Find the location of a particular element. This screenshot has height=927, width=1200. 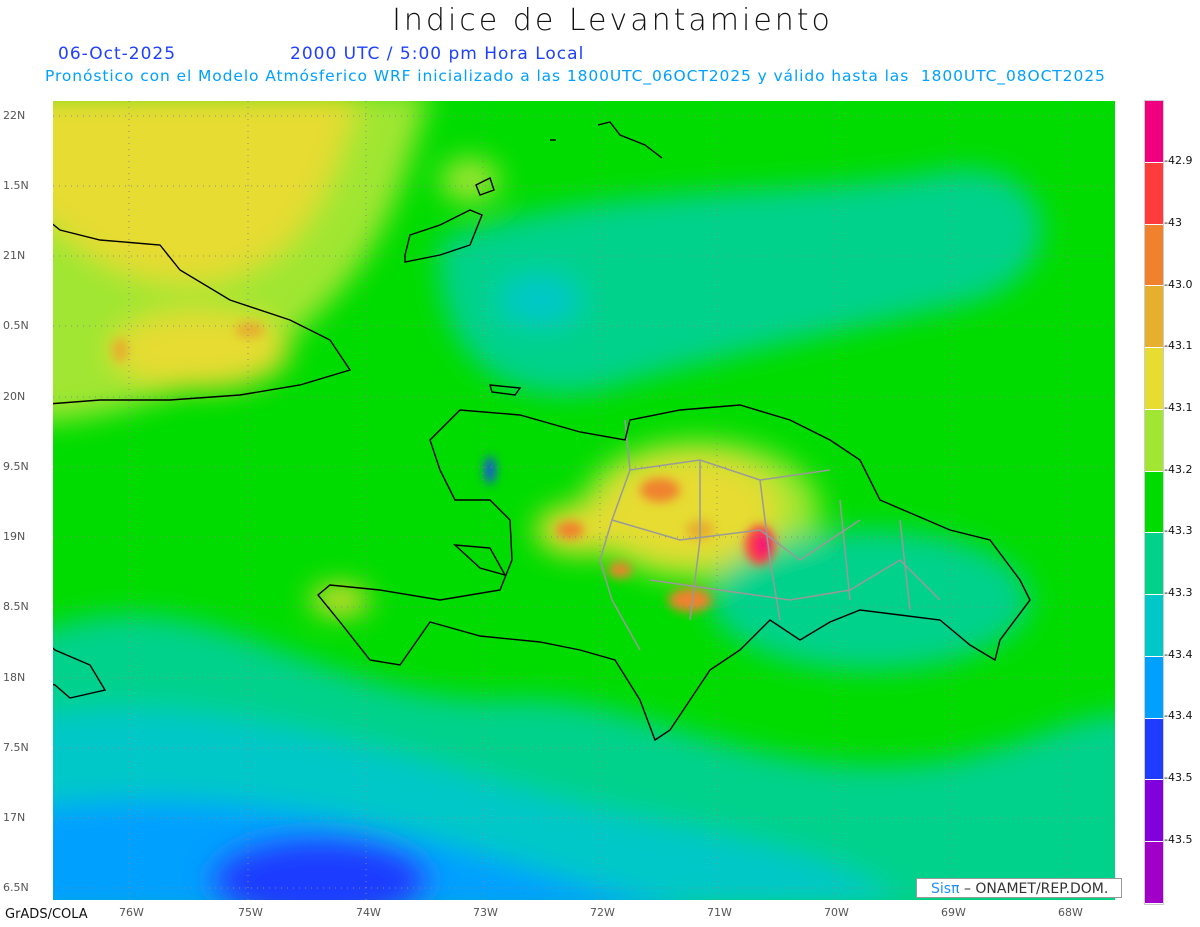

lon-label: 76W is located at coordinates (131, 912).